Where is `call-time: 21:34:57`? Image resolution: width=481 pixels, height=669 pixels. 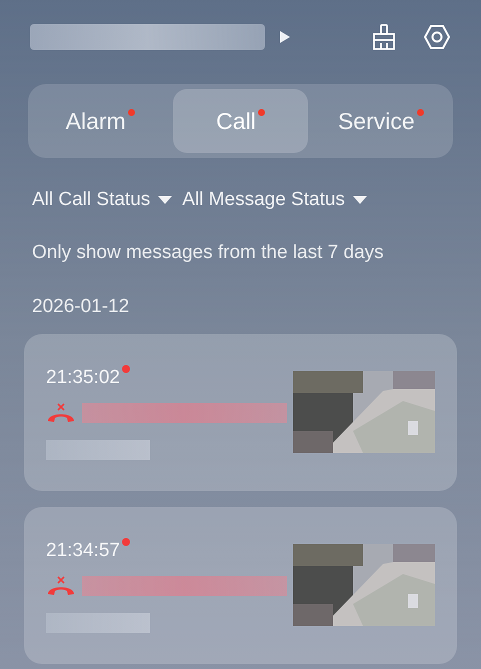 call-time: 21:34:57 is located at coordinates (83, 550).